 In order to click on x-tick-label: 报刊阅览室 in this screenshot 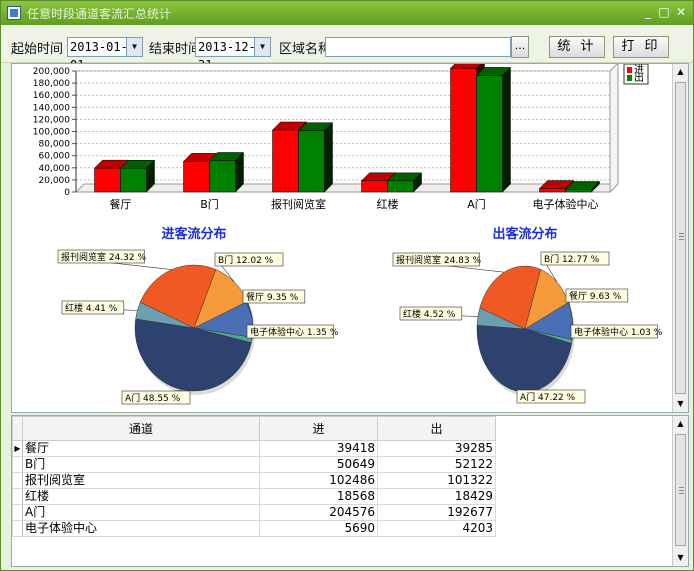, I will do `click(298, 204)`.